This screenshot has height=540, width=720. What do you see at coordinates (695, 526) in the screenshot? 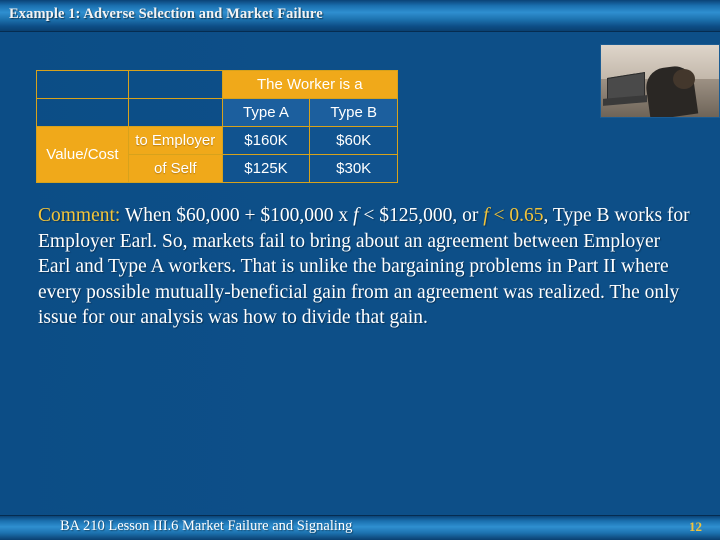
I see `page-number: 12` at bounding box center [695, 526].